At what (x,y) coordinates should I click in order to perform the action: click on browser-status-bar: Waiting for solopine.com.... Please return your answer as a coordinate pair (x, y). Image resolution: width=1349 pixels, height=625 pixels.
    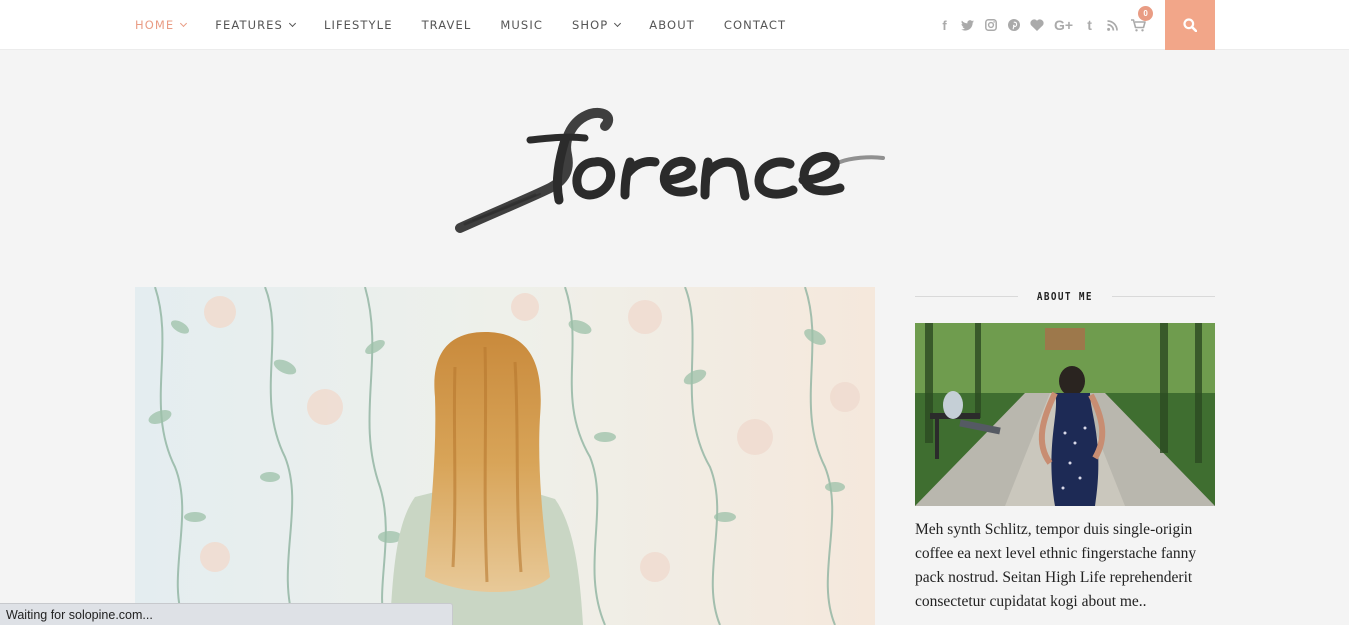
    Looking at the image, I should click on (226, 614).